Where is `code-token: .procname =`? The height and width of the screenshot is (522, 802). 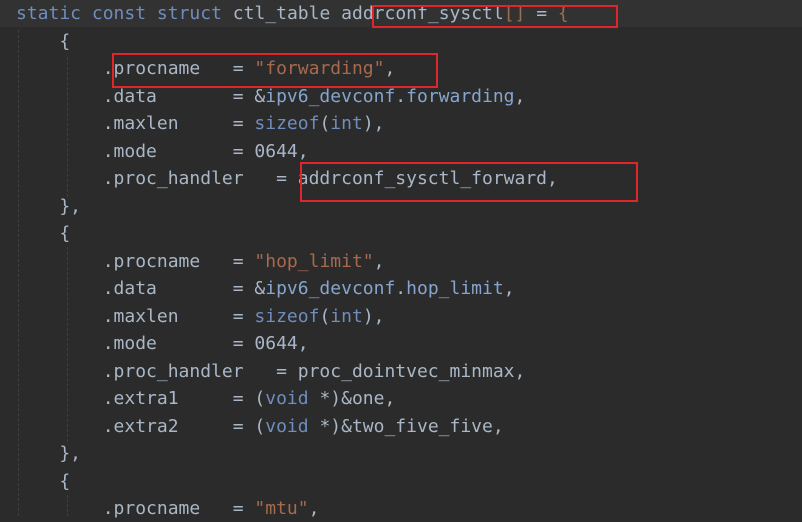 code-token: .procname = is located at coordinates (135, 261).